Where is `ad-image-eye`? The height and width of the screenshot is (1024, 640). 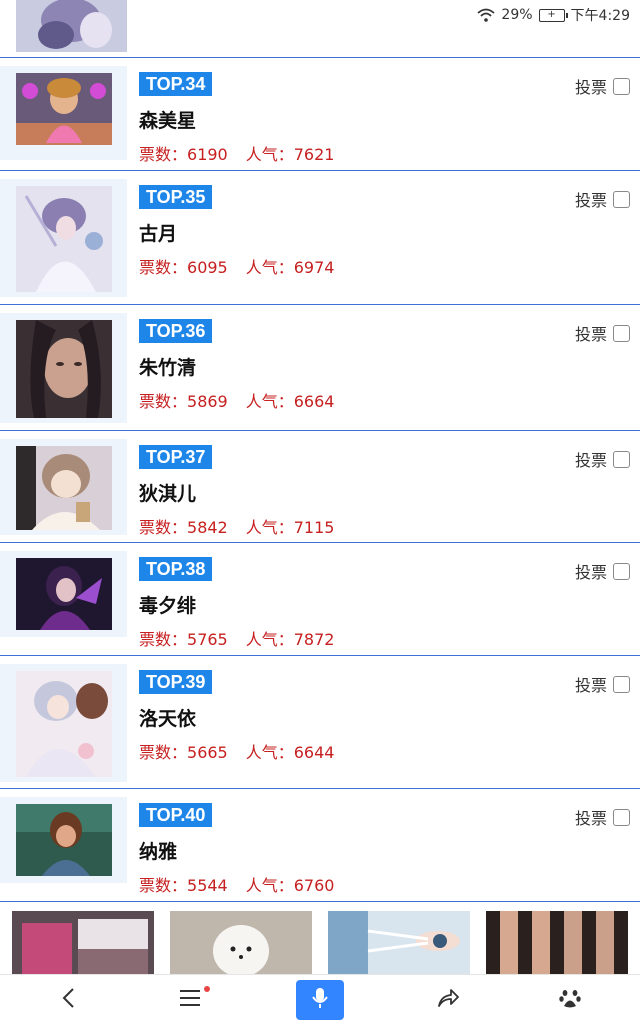 ad-image-eye is located at coordinates (399, 942).